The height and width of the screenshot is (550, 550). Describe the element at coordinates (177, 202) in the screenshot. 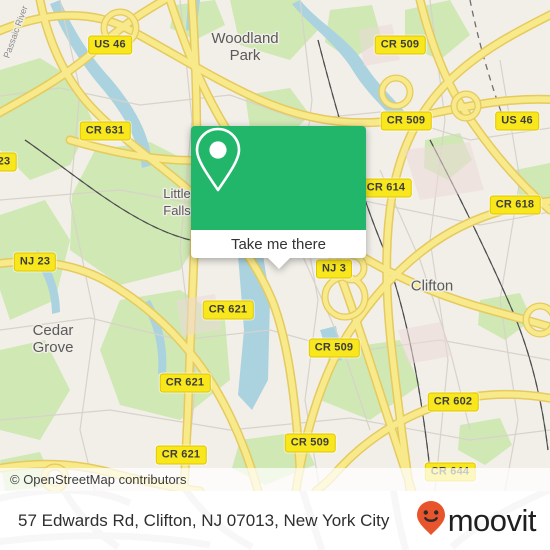

I see `place-label-little-falls: Little Falls` at that location.